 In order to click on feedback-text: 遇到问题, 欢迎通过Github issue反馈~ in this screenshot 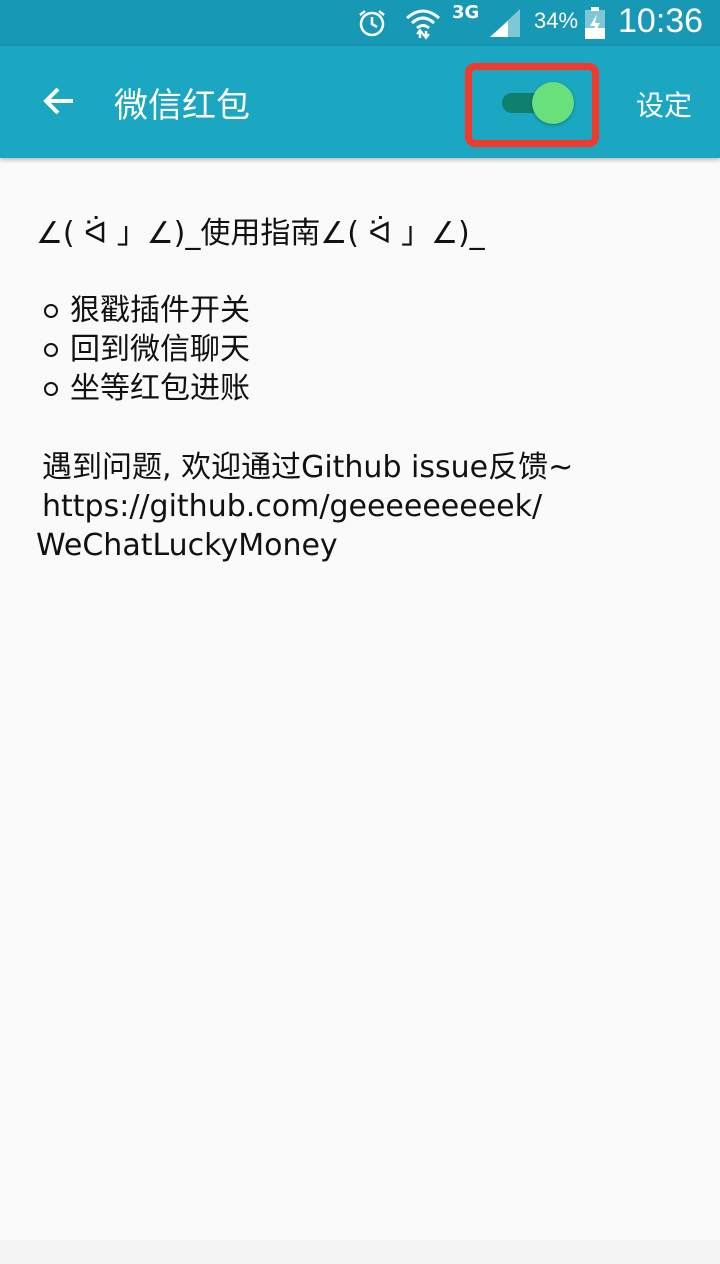, I will do `click(308, 467)`.